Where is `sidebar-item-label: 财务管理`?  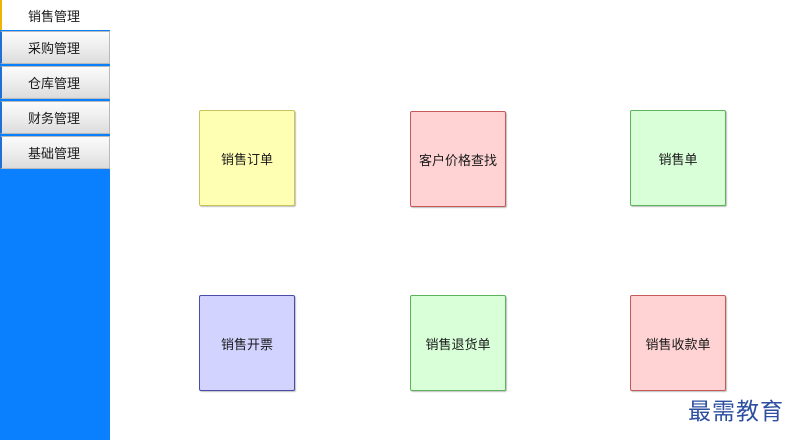 sidebar-item-label: 财务管理 is located at coordinates (54, 119).